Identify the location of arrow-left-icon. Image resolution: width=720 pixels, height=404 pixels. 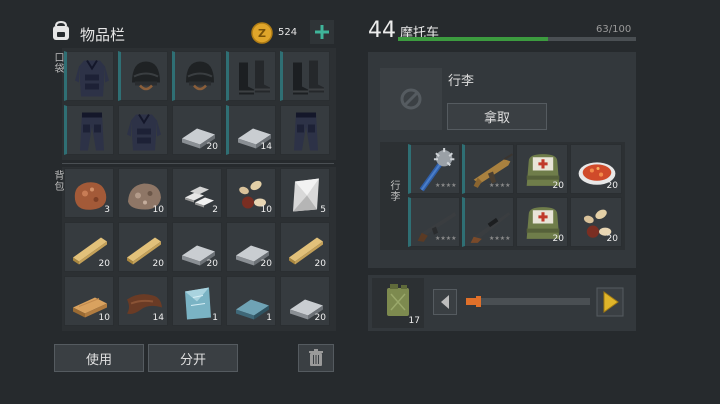
(445, 302).